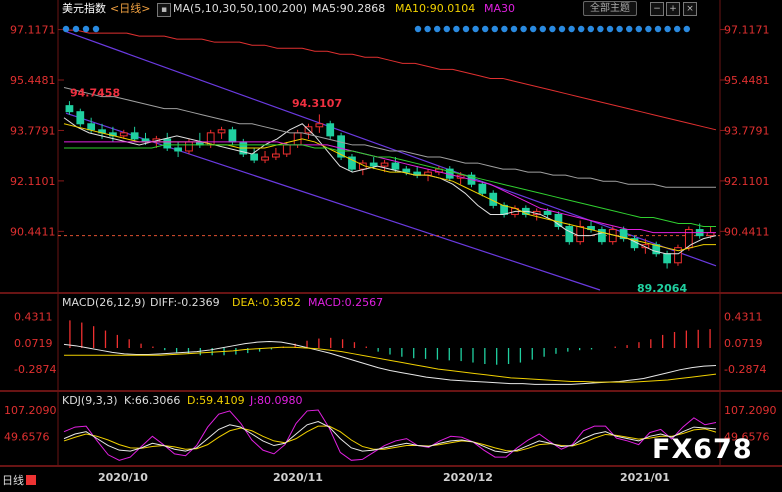 The image size is (782, 492). I want to click on y-tick-label: 107.2090, so click(750, 410).